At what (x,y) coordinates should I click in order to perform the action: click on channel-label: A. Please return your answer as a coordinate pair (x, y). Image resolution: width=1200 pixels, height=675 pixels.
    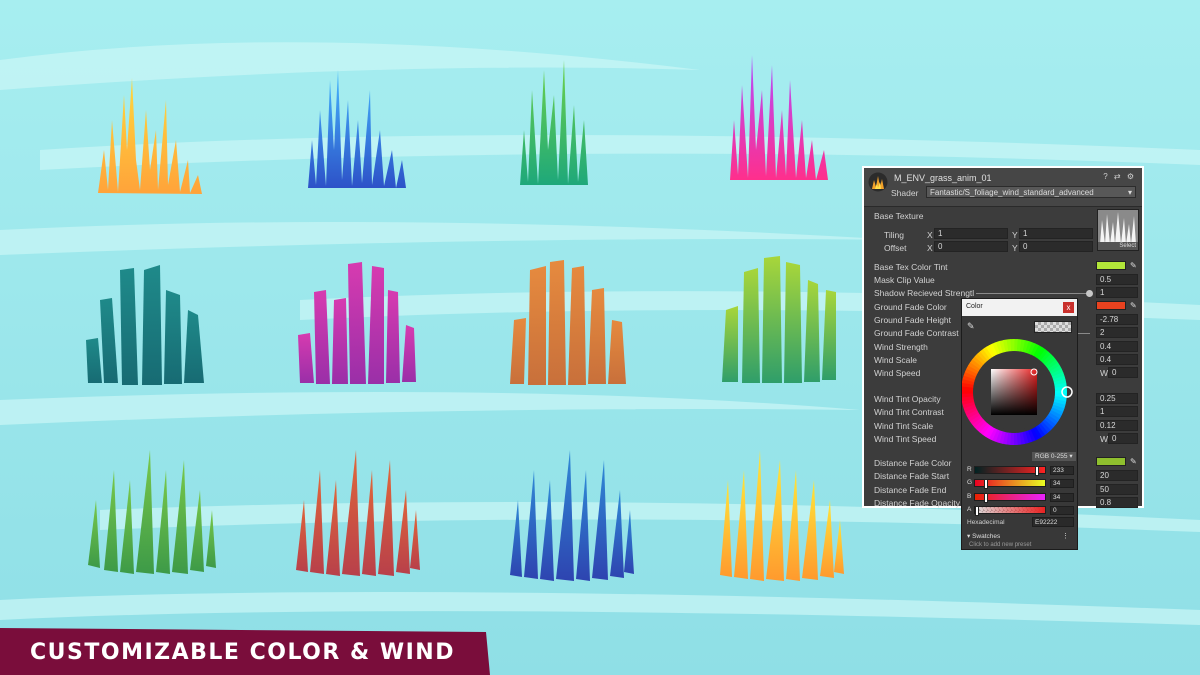
    Looking at the image, I should click on (969, 509).